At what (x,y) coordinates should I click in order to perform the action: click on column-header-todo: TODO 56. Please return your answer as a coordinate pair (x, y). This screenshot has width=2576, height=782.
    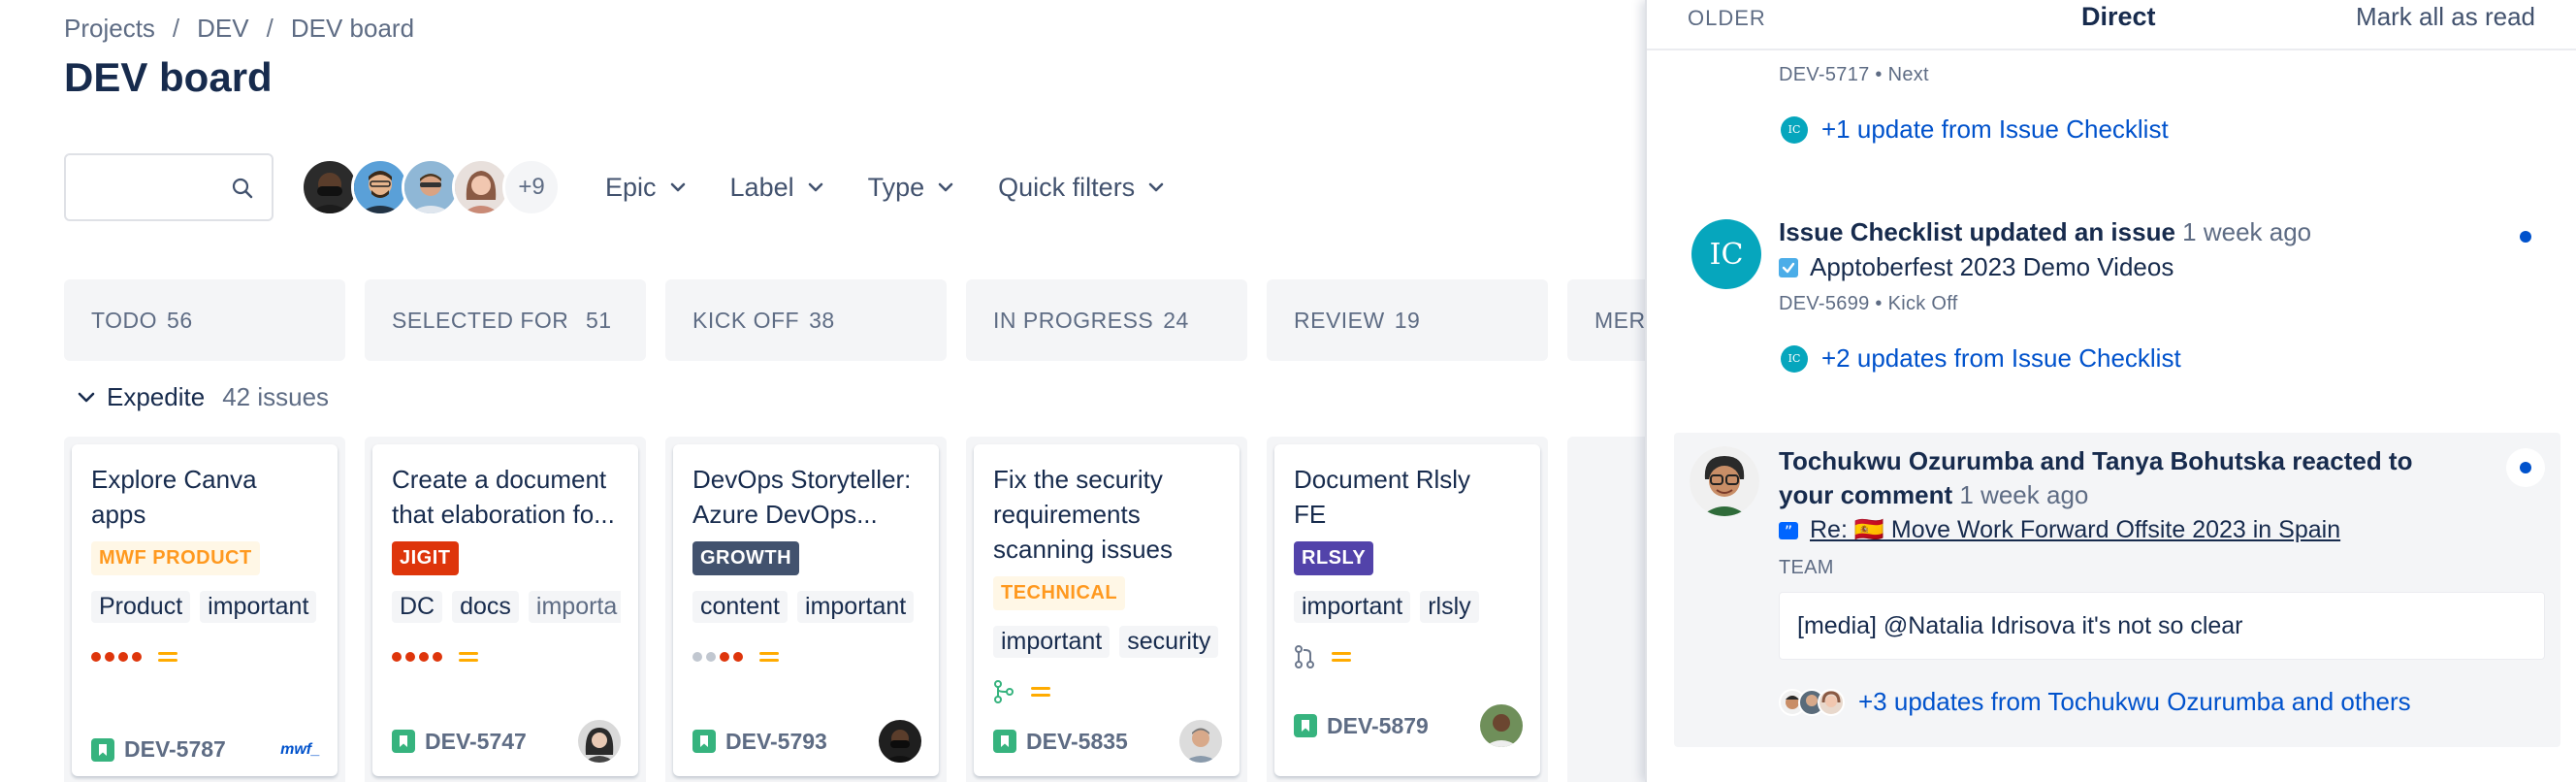
    Looking at the image, I should click on (204, 320).